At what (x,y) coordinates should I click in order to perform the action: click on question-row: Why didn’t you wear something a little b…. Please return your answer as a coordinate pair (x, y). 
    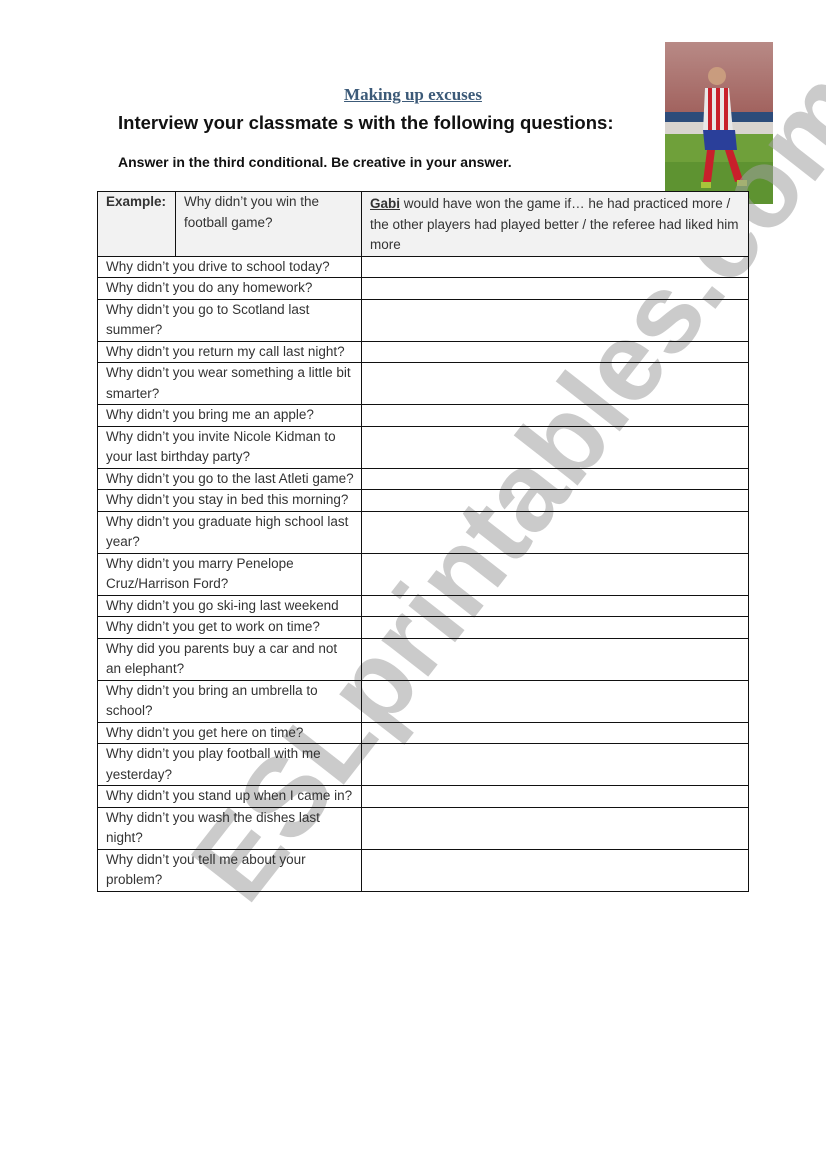
    Looking at the image, I should click on (423, 383).